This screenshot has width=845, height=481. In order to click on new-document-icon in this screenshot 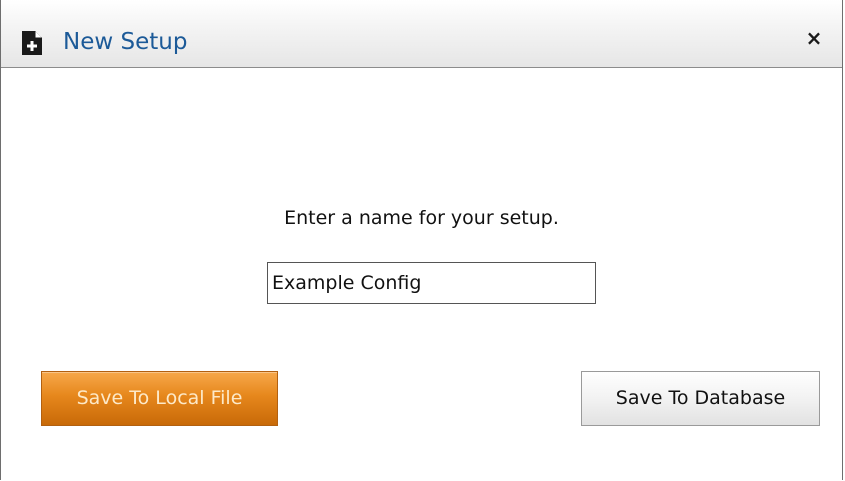, I will do `click(32, 43)`.